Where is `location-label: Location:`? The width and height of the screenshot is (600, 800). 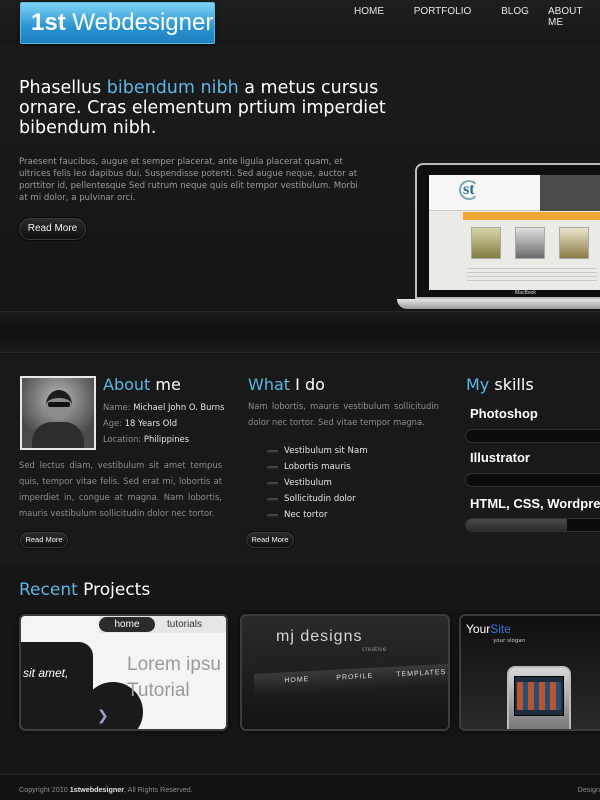
location-label: Location: is located at coordinates (122, 439).